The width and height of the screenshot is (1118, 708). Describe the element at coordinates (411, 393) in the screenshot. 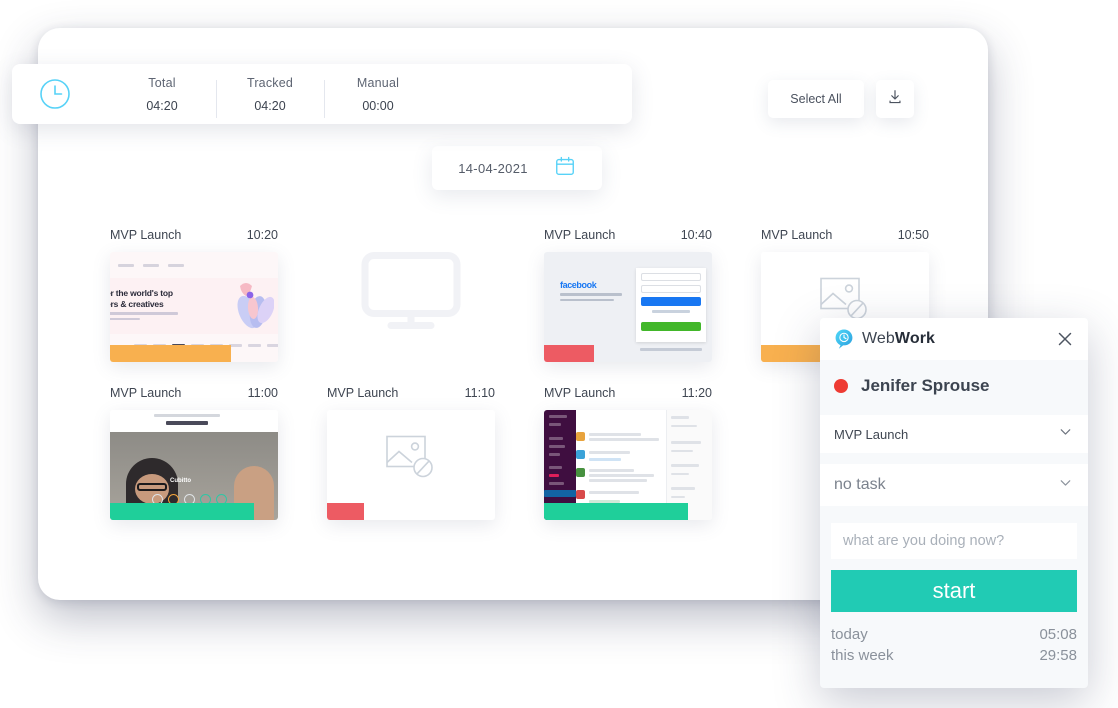

I see `screenshot-header: MVP Launch 11:10` at that location.